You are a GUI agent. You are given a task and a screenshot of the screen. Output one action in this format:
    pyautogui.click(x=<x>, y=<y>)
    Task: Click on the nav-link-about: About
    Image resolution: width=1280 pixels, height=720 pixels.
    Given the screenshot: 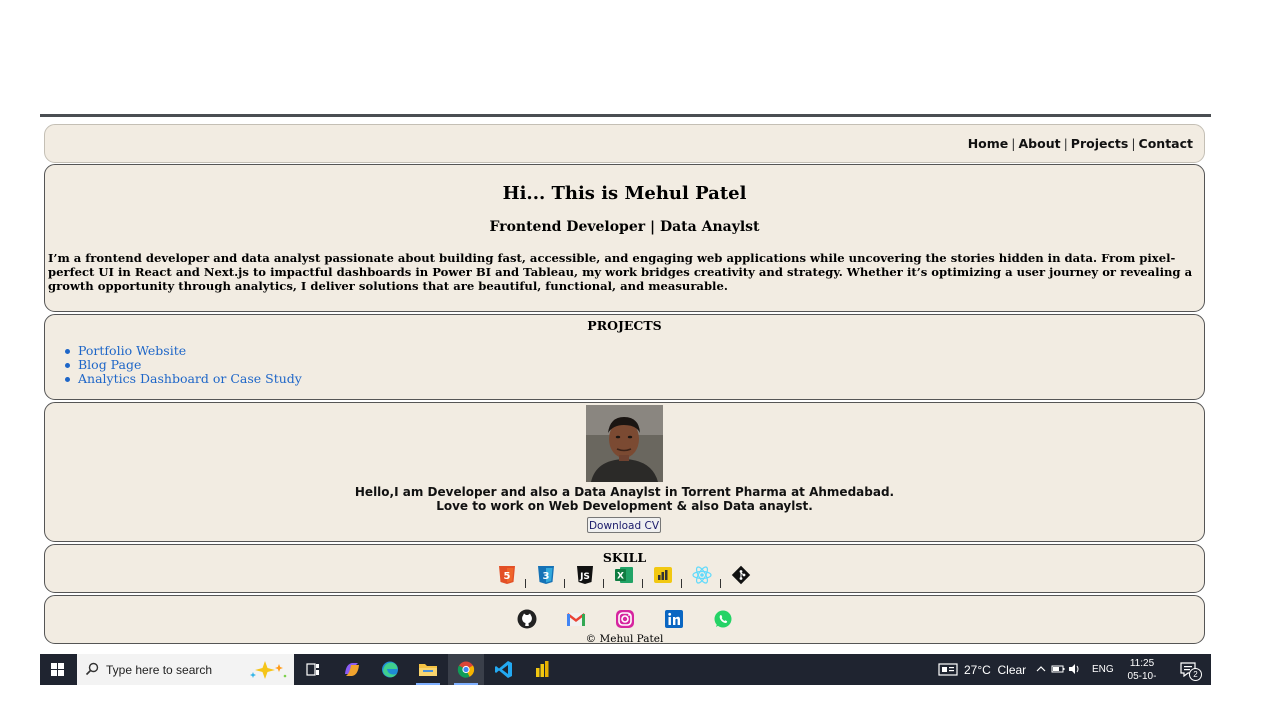 What is the action you would take?
    pyautogui.click(x=1039, y=143)
    